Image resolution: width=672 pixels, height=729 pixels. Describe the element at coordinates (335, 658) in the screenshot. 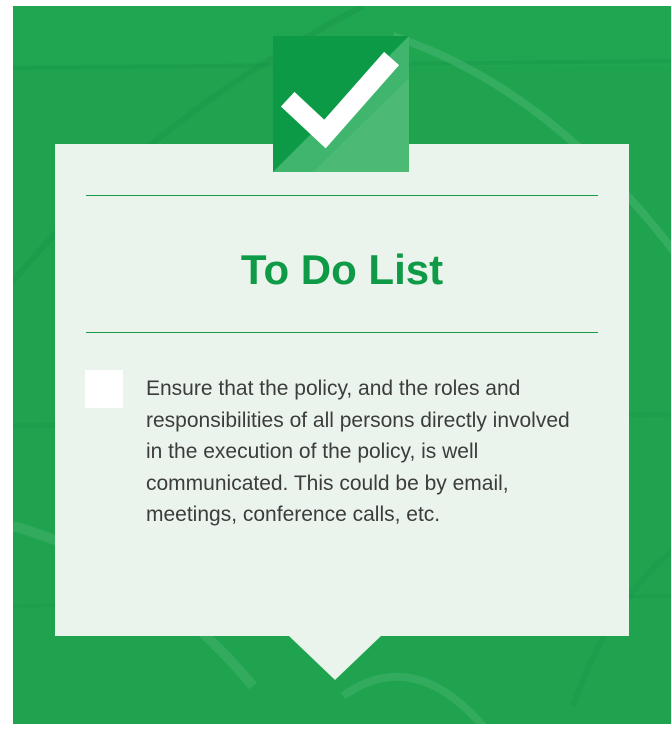

I see `card-pointer` at that location.